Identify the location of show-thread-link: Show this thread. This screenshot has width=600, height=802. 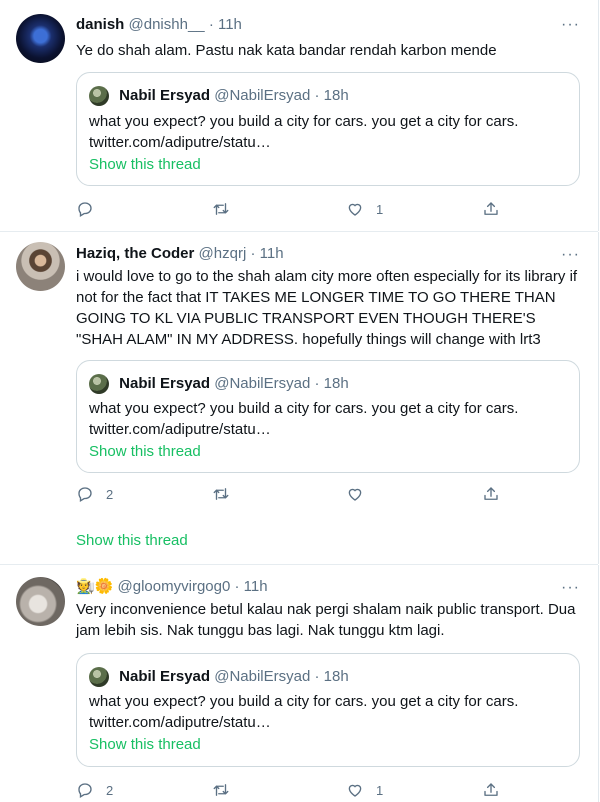
(132, 541).